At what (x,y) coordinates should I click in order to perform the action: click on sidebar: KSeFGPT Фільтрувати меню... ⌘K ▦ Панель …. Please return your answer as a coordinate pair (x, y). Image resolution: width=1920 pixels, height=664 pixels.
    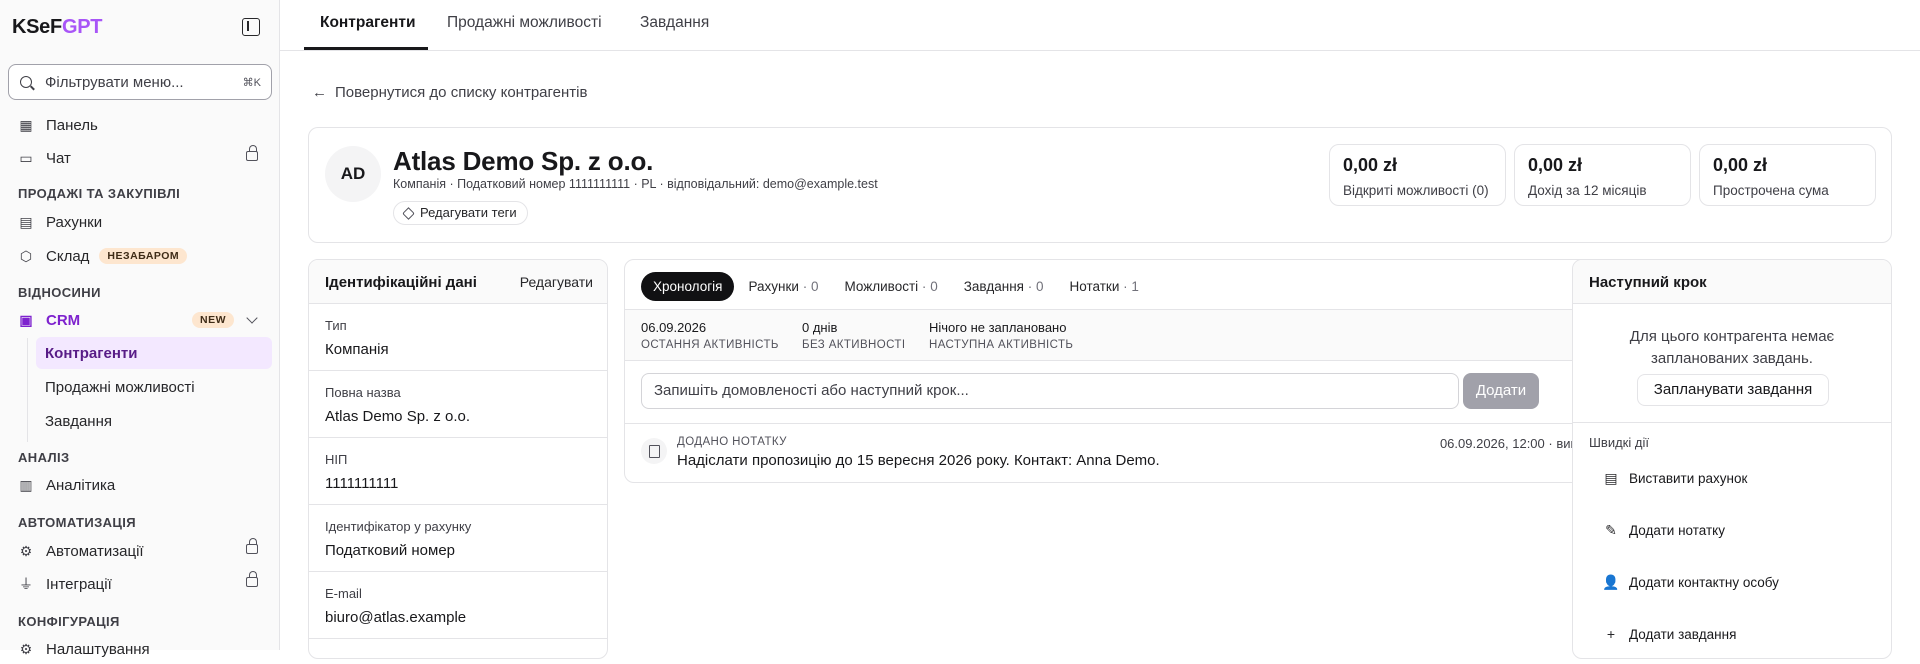
    Looking at the image, I should click on (140, 329).